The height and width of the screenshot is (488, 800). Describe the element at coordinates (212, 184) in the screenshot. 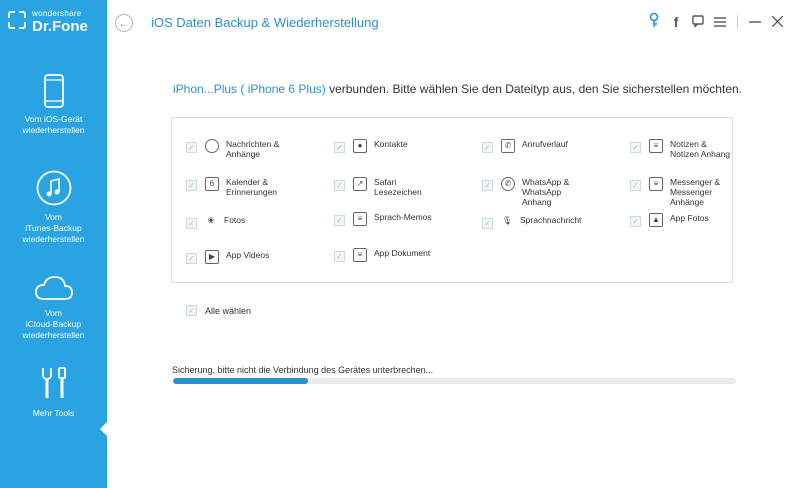

I see `calendar-icon: 6` at that location.